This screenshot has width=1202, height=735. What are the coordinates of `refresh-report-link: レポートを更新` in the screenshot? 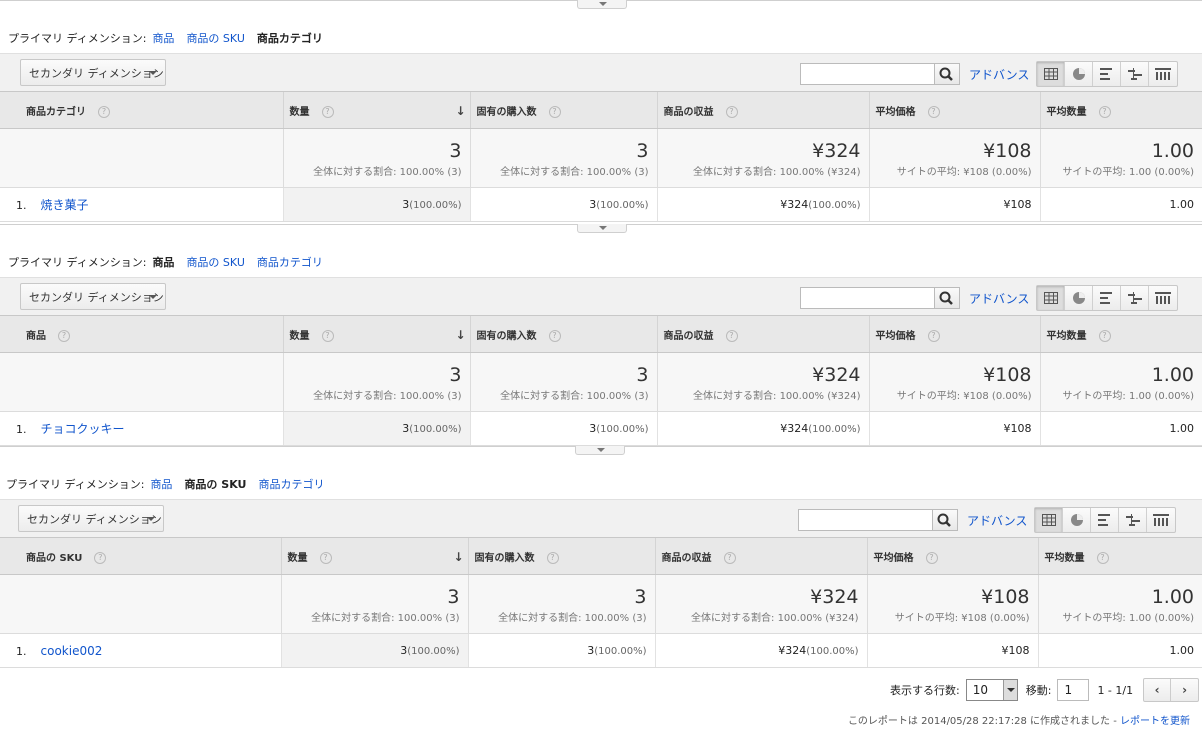 It's located at (1155, 721).